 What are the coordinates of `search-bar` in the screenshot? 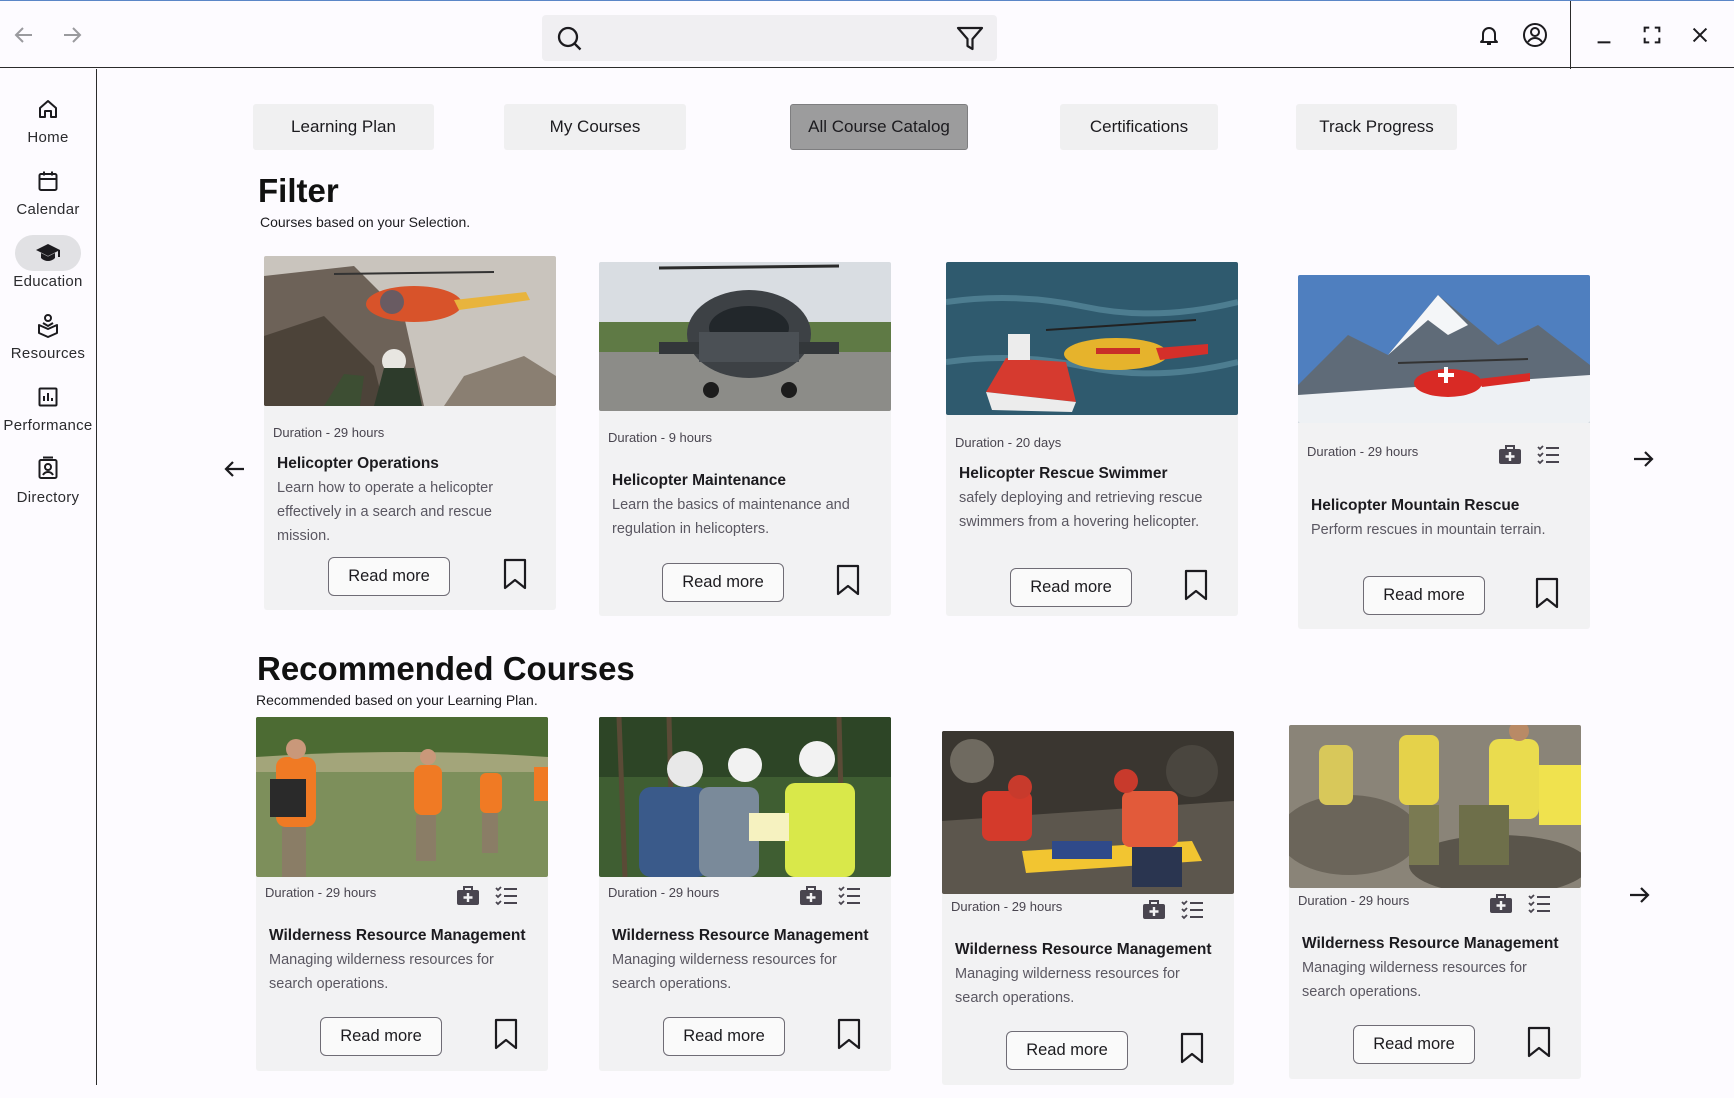 It's located at (769, 38).